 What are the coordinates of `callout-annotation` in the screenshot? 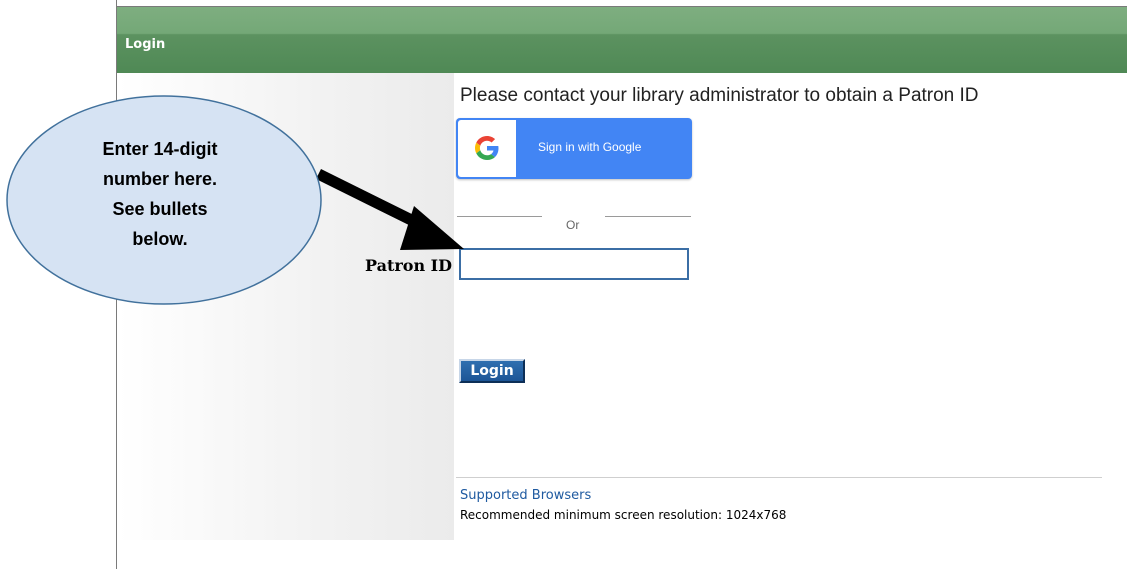 It's located at (235, 200).